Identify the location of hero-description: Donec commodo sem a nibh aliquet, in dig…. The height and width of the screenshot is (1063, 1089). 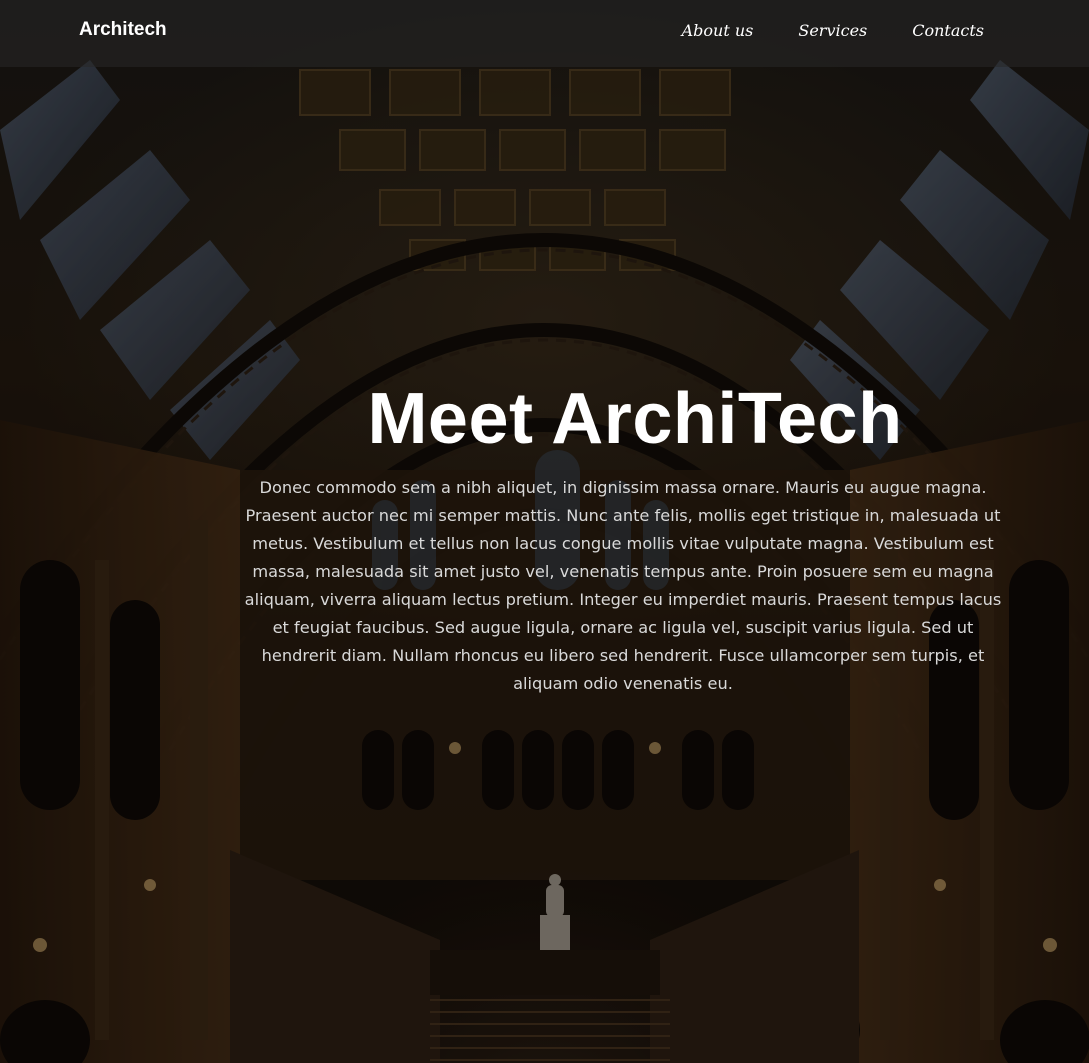
(623, 585).